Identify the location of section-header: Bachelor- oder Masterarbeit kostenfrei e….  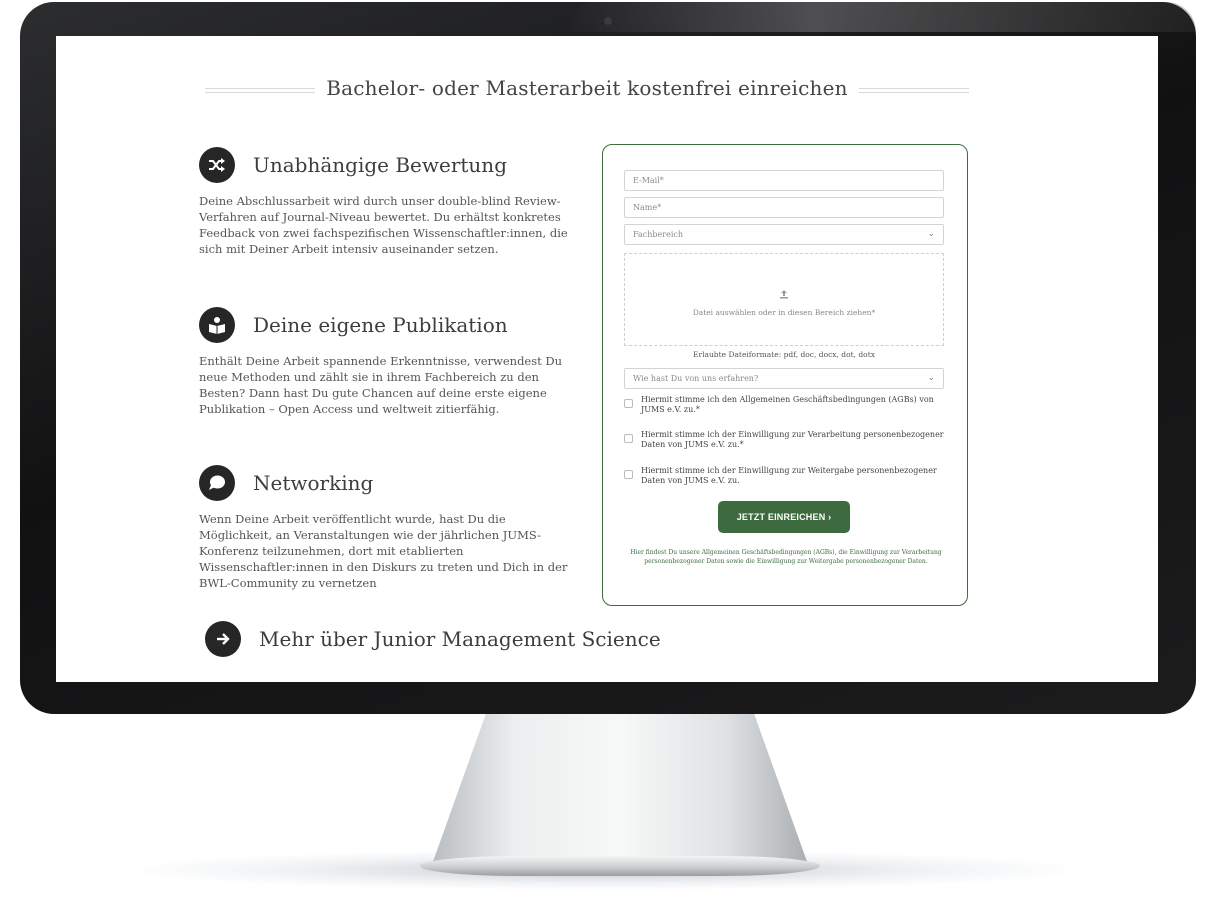
(587, 91).